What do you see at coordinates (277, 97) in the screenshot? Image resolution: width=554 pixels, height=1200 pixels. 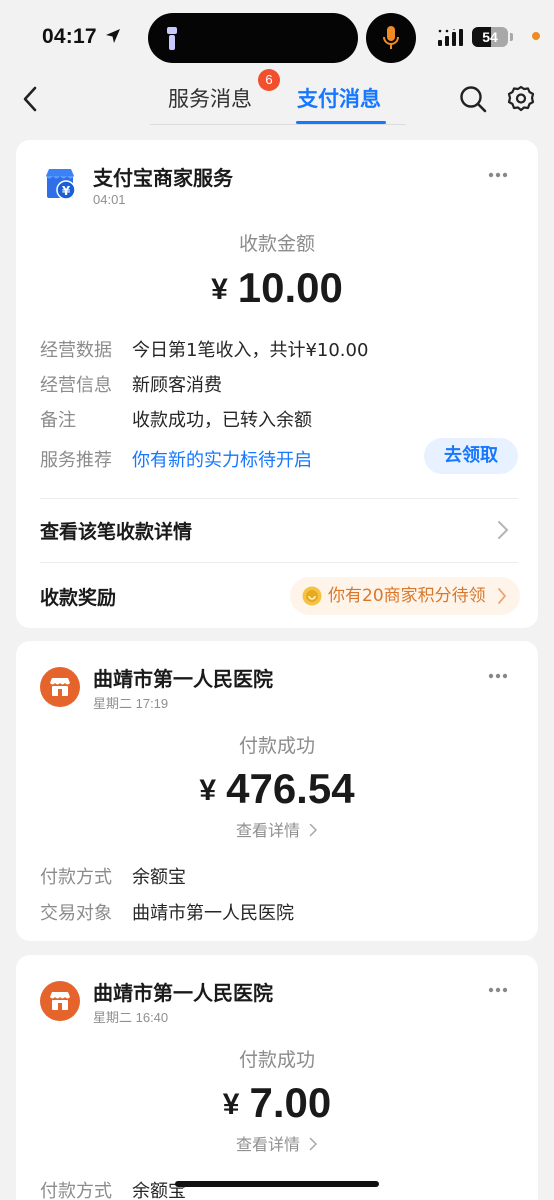 I see `top-nav: 服务消息 6 支付消息` at bounding box center [277, 97].